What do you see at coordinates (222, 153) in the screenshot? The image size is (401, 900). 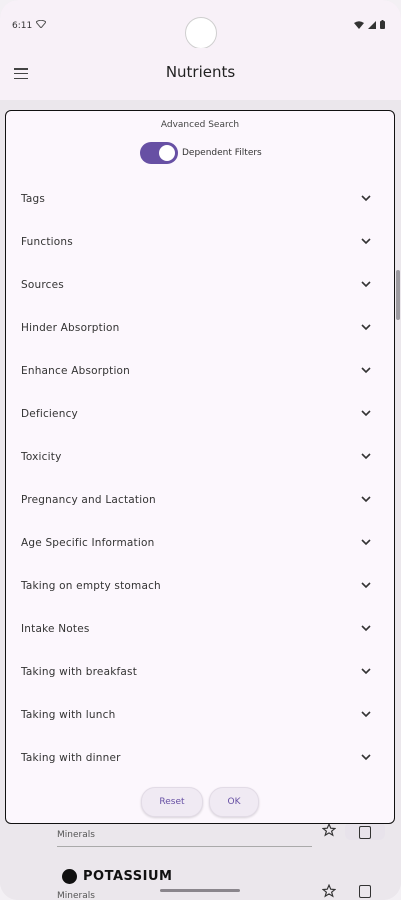 I see `switch-label: Dependent Filters` at bounding box center [222, 153].